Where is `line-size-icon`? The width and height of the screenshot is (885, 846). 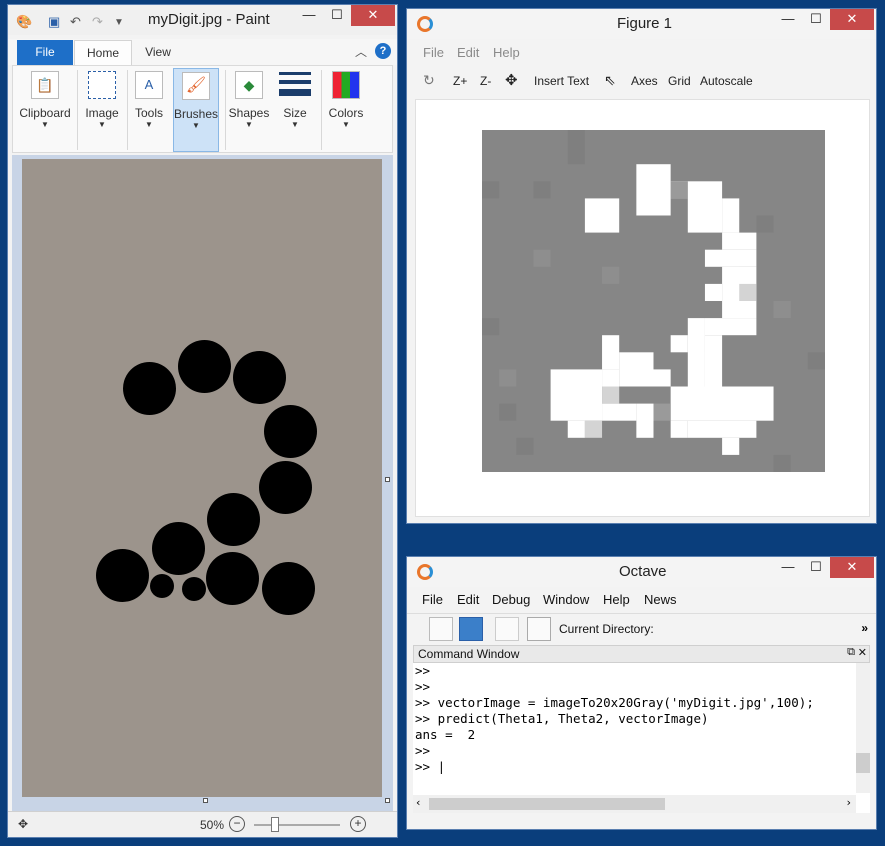
line-size-icon is located at coordinates (295, 84).